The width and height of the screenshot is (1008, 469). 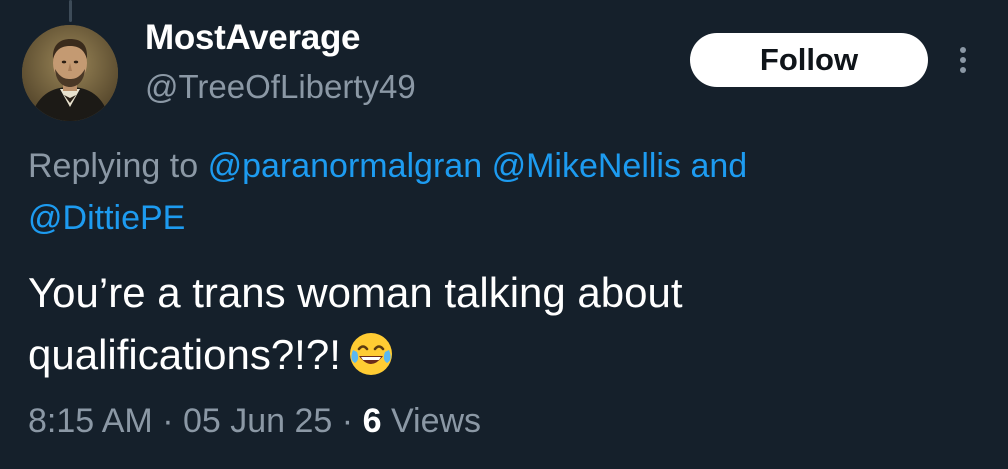 I want to click on tweet-date: 05 Jun 25, so click(x=257, y=421).